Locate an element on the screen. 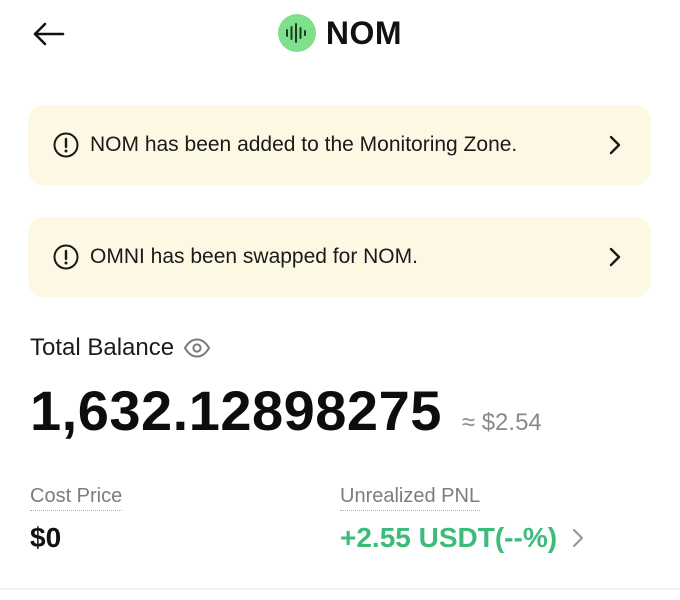 The height and width of the screenshot is (600, 680). balance-row: 1,632.12898275 ≈ $2.54 is located at coordinates (286, 413).